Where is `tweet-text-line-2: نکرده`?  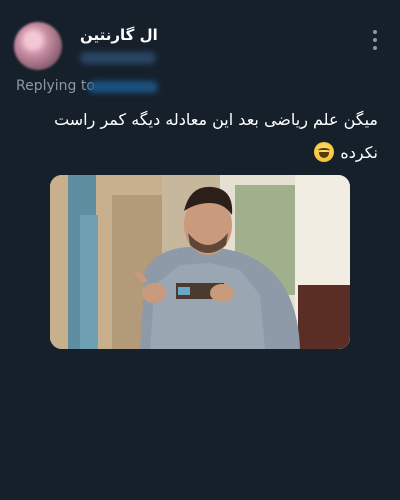 tweet-text-line-2: نکرده is located at coordinates (200, 152).